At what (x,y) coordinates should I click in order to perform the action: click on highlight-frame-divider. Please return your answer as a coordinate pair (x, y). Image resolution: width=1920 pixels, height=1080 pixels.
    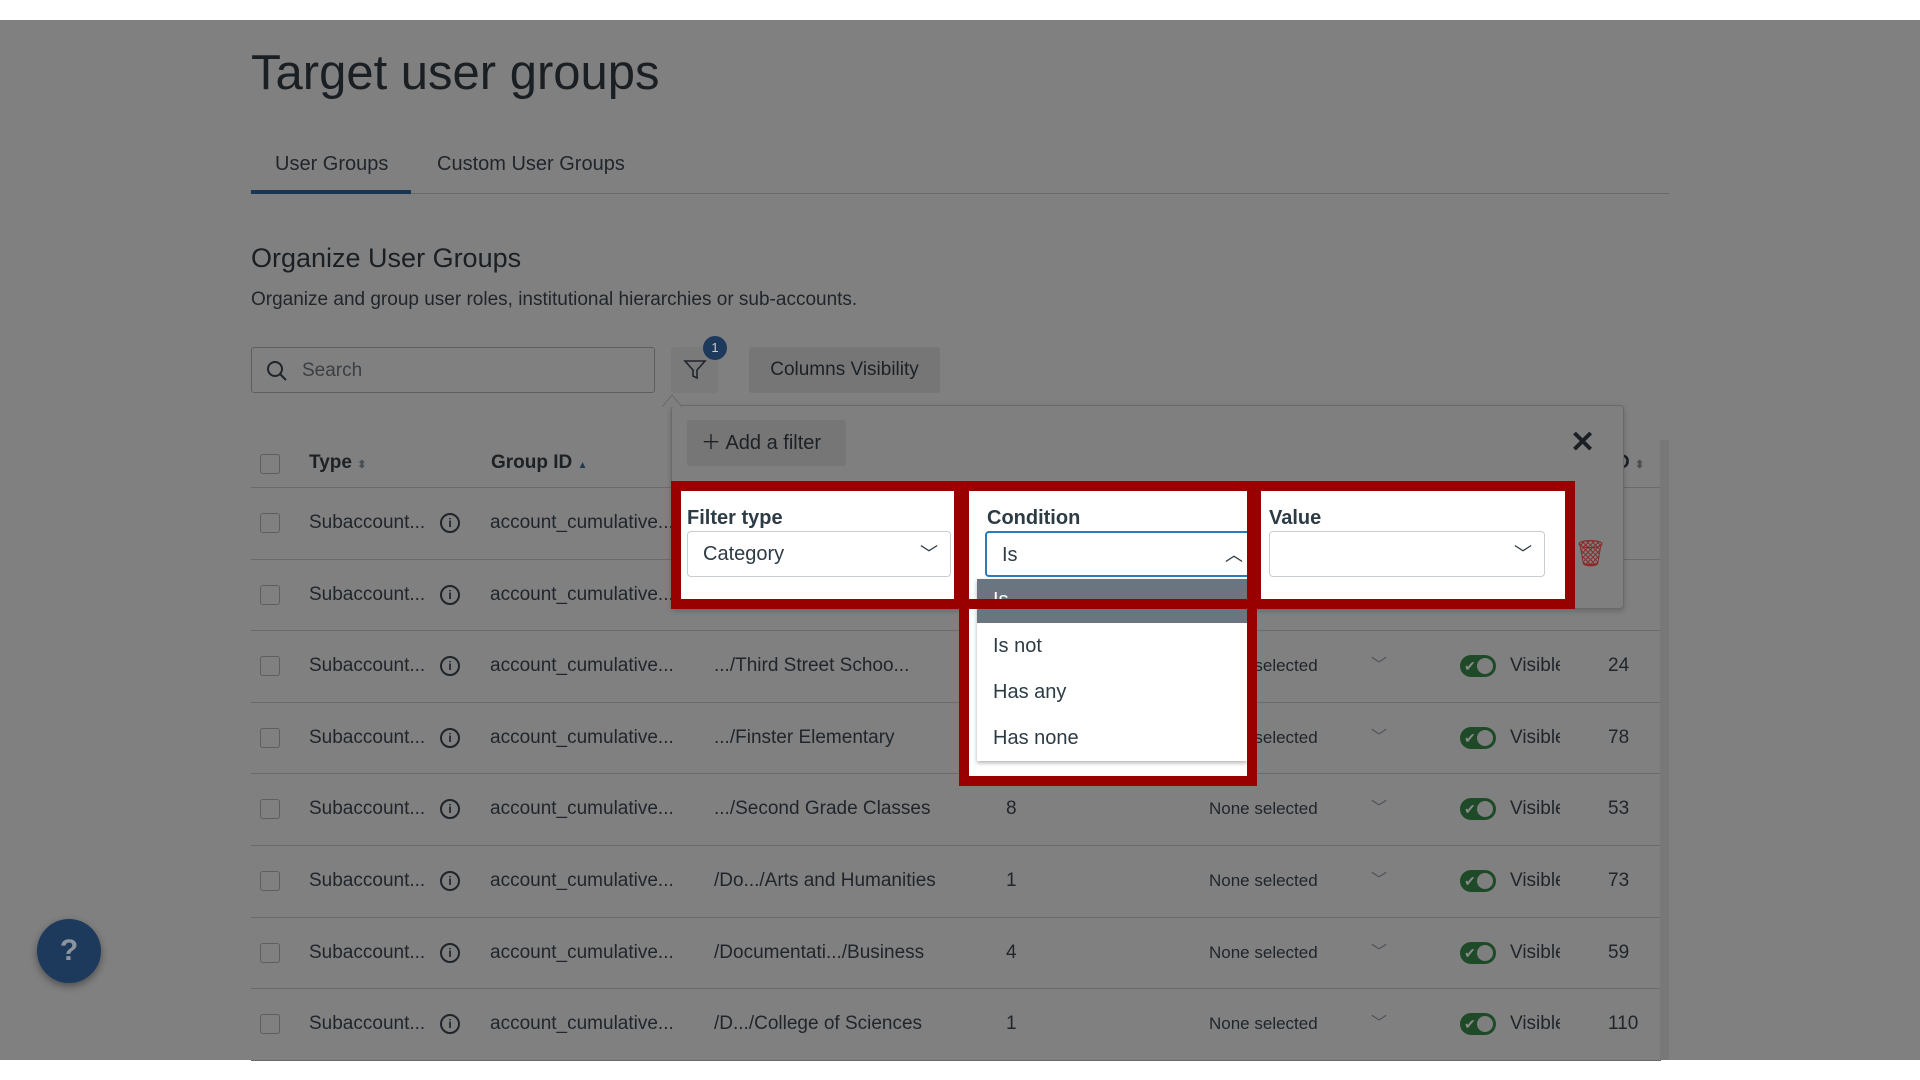
    Looking at the image, I should click on (1108, 604).